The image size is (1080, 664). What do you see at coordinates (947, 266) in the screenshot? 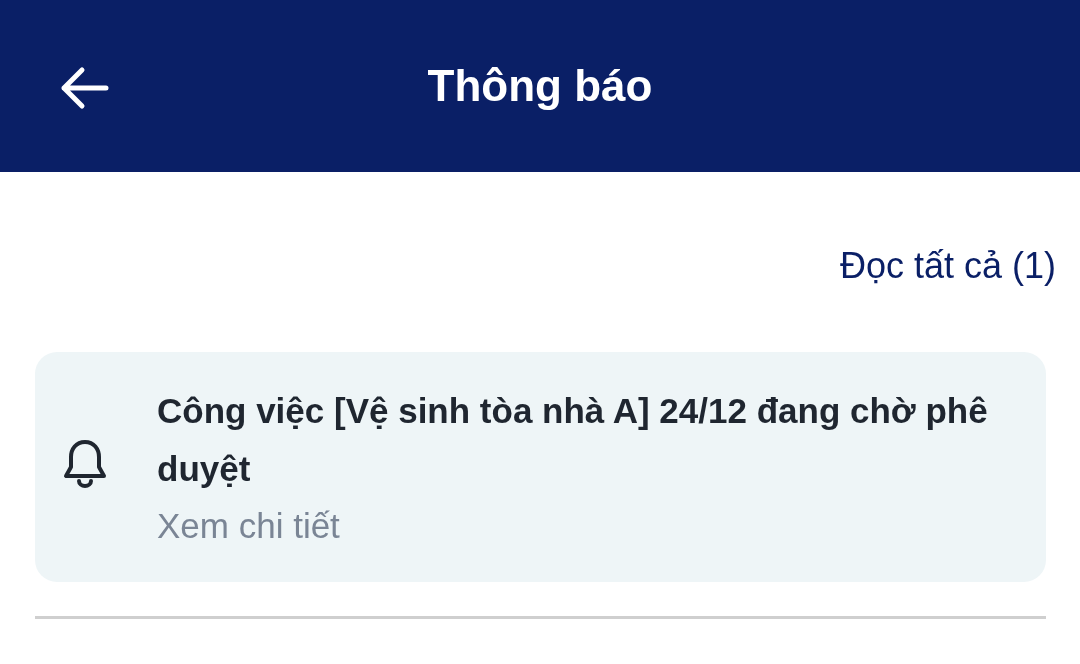
I see `read-all-link: Đọc tất cả (1)` at bounding box center [947, 266].